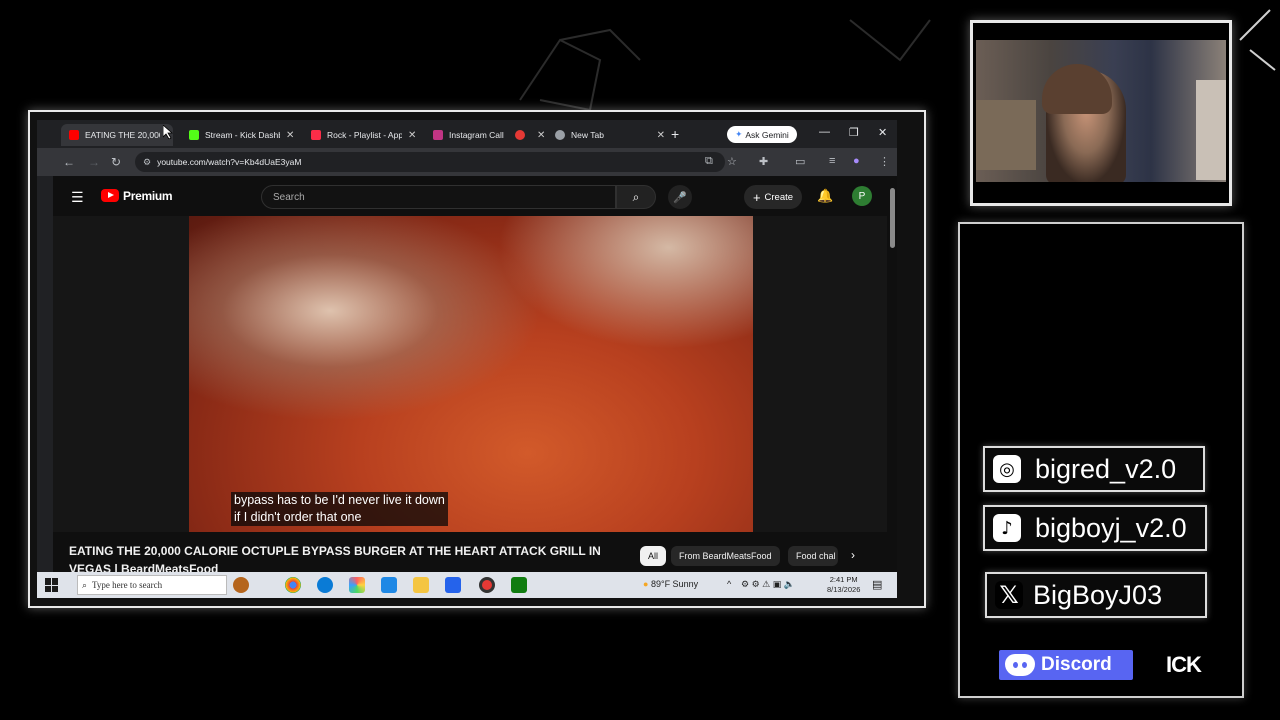 The image size is (1280, 720). Describe the element at coordinates (526, 135) in the screenshot. I see `tab-recording: ✕` at that location.